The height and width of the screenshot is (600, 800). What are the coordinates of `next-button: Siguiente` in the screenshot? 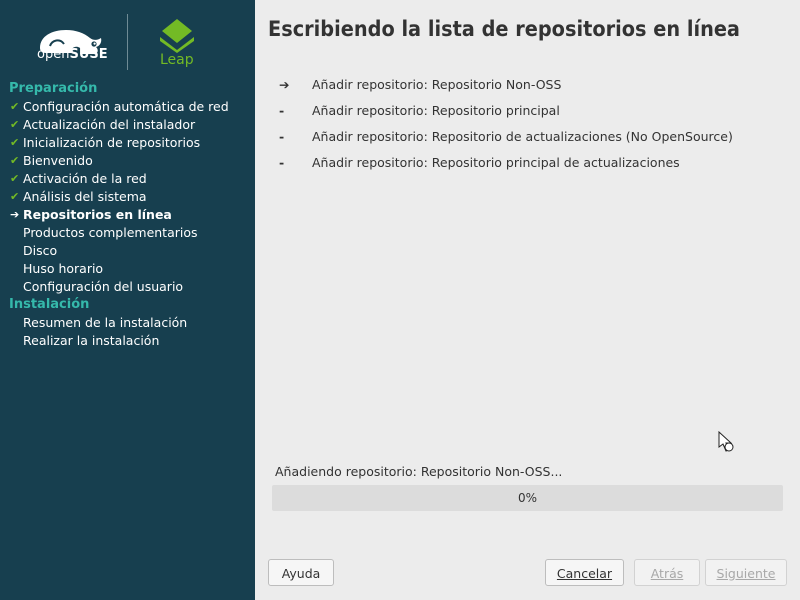 It's located at (746, 572).